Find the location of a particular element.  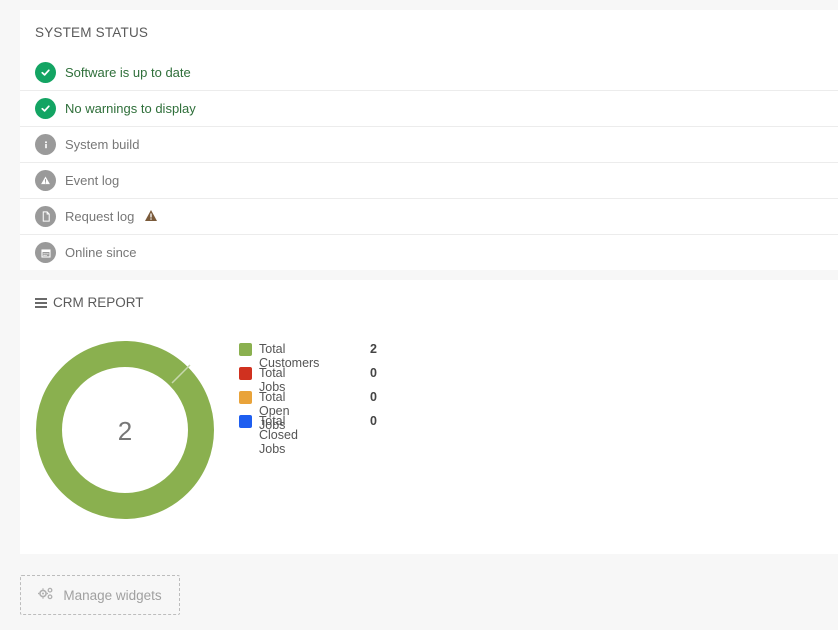

status-item-event-log: Event log is located at coordinates (429, 181).